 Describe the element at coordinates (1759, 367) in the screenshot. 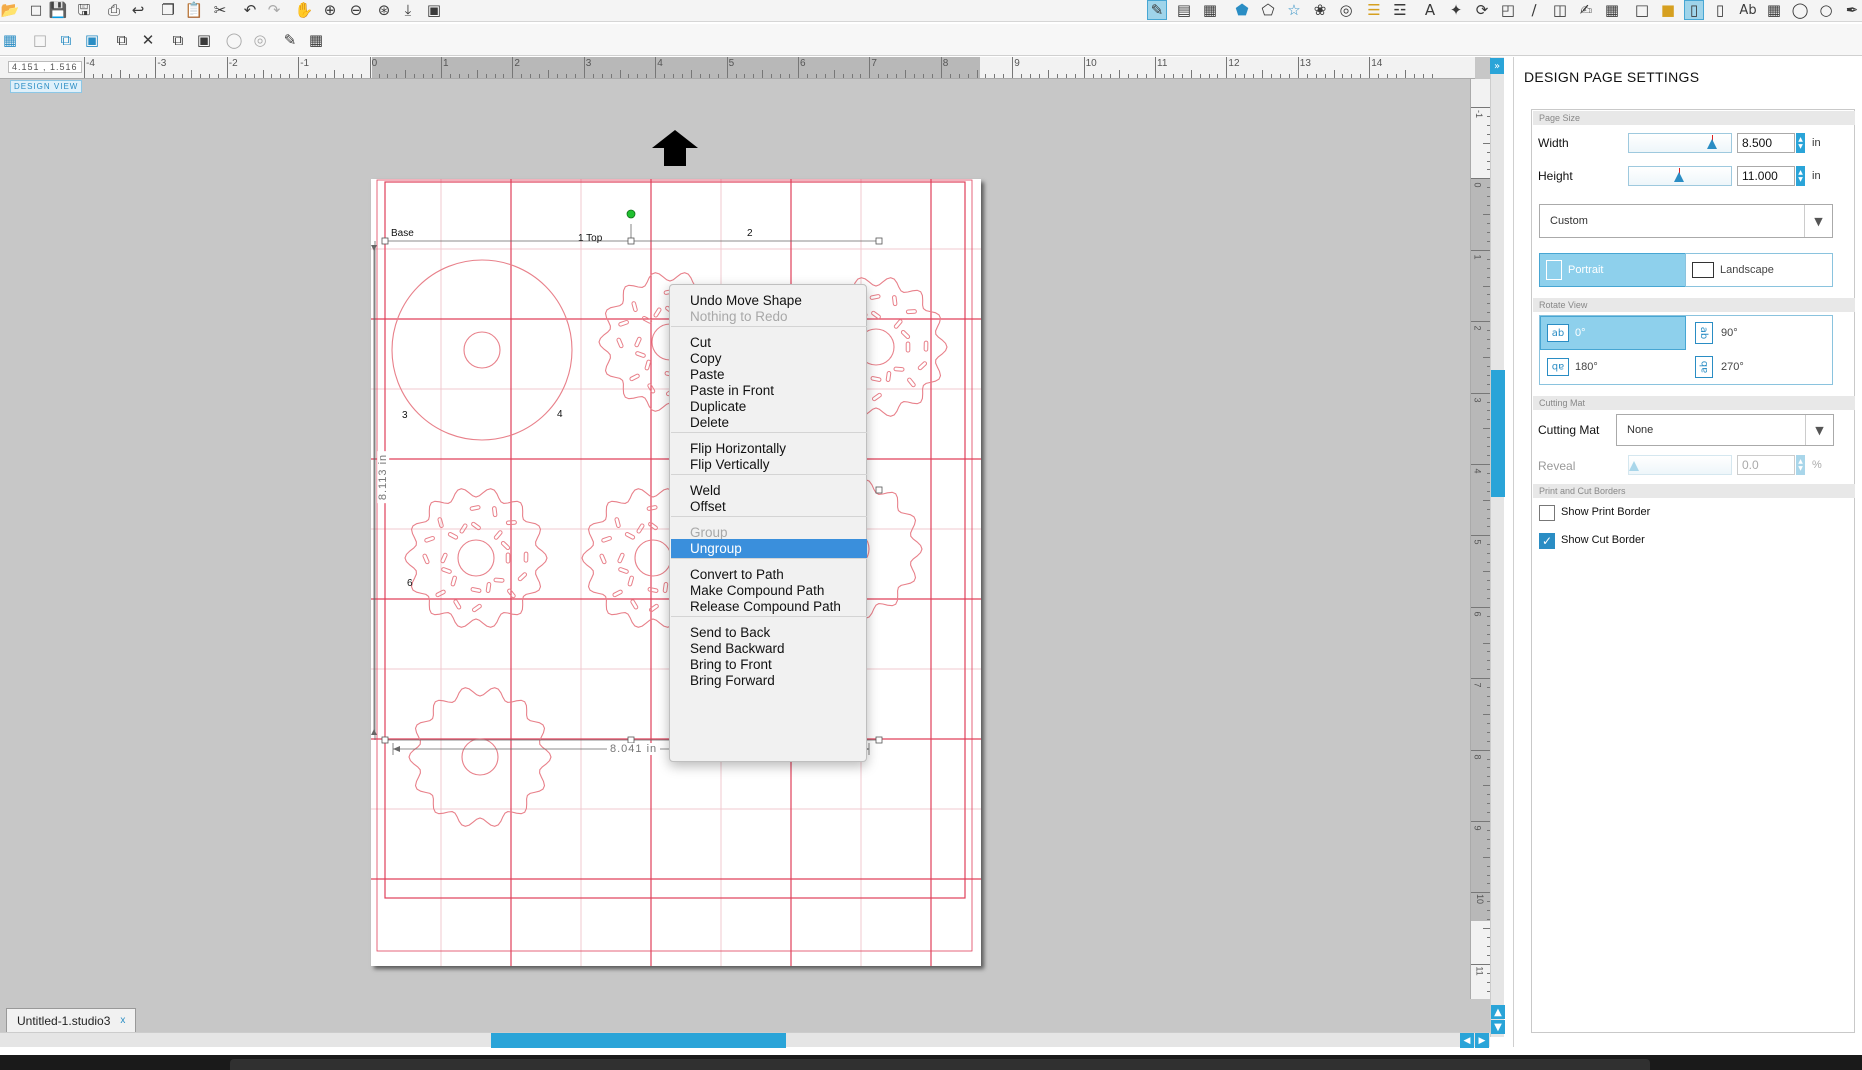

I see `rotate-270-button: ab 270°` at that location.